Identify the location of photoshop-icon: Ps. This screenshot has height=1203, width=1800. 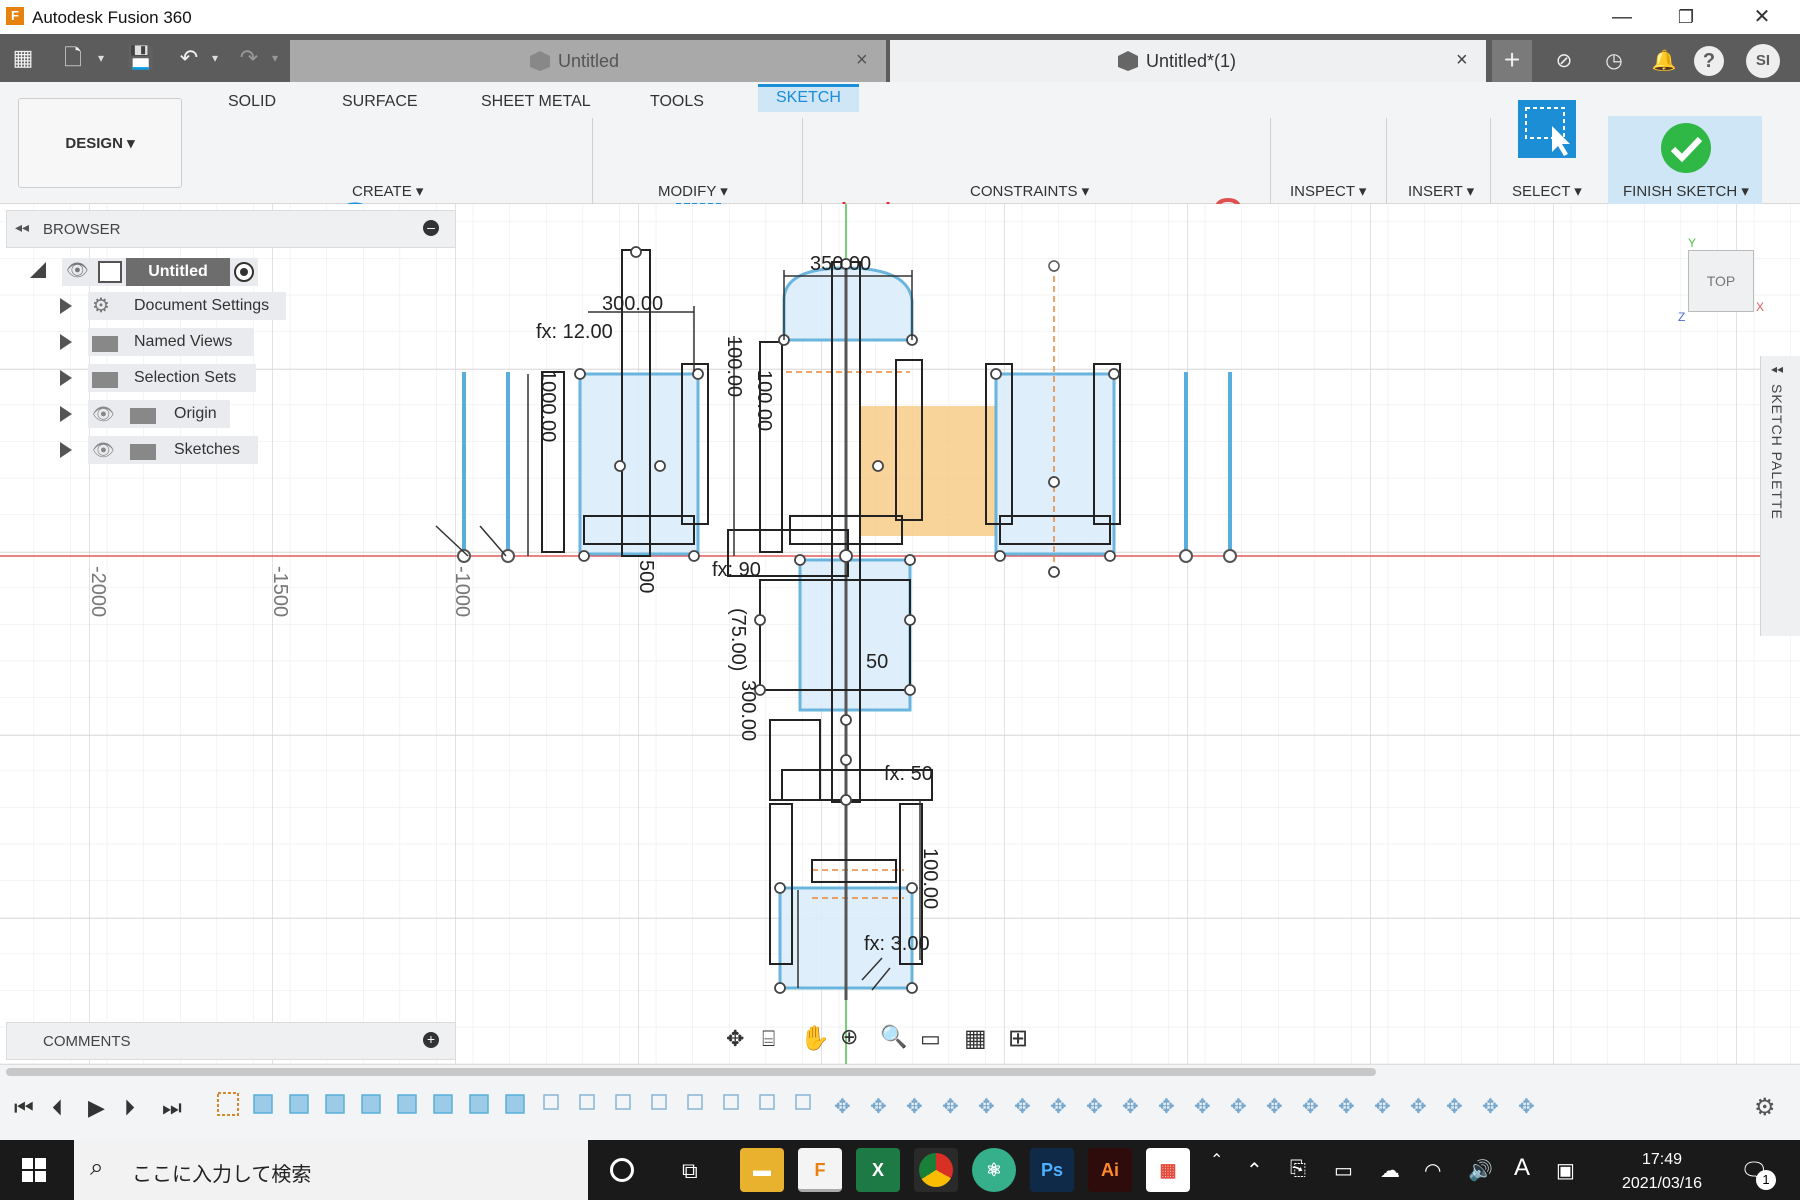
(1052, 1170).